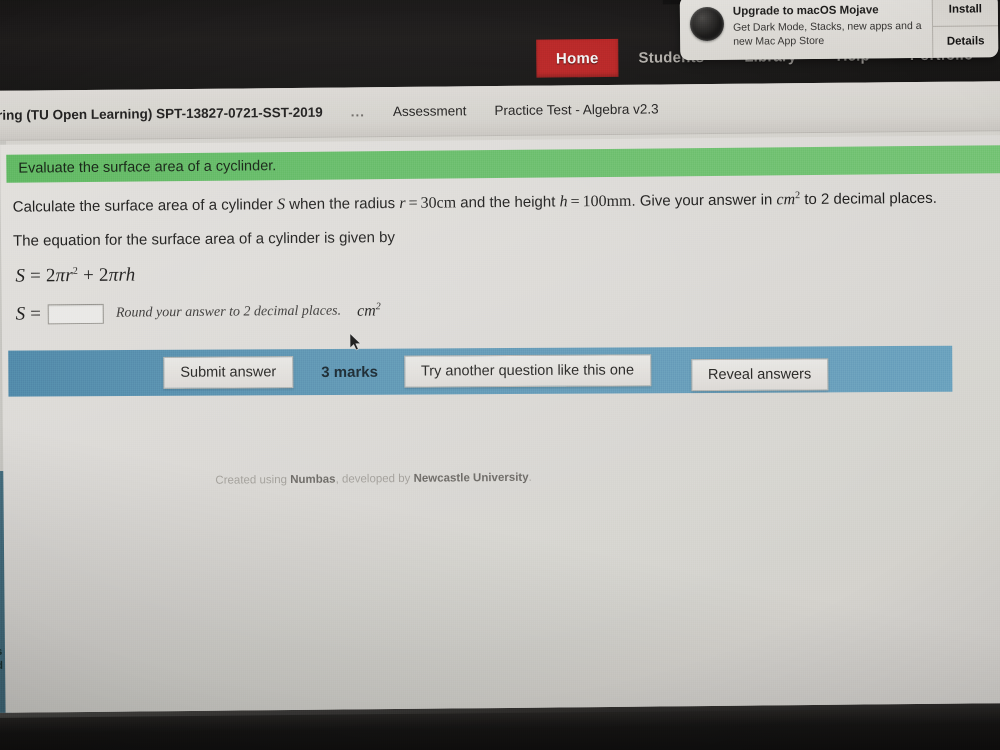 The height and width of the screenshot is (750, 1000). I want to click on breadcrumb-practice-test: Practice Test - Algebra v2.3, so click(576, 109).